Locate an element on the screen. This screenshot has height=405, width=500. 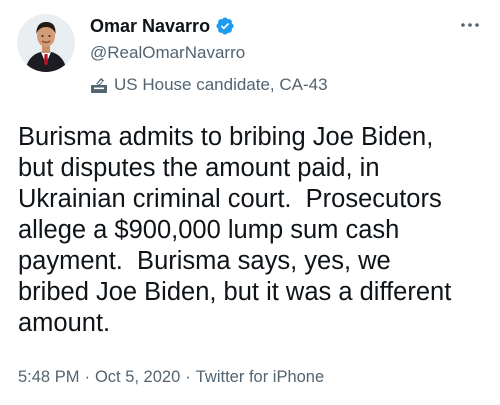
avatar-photo is located at coordinates (46, 43).